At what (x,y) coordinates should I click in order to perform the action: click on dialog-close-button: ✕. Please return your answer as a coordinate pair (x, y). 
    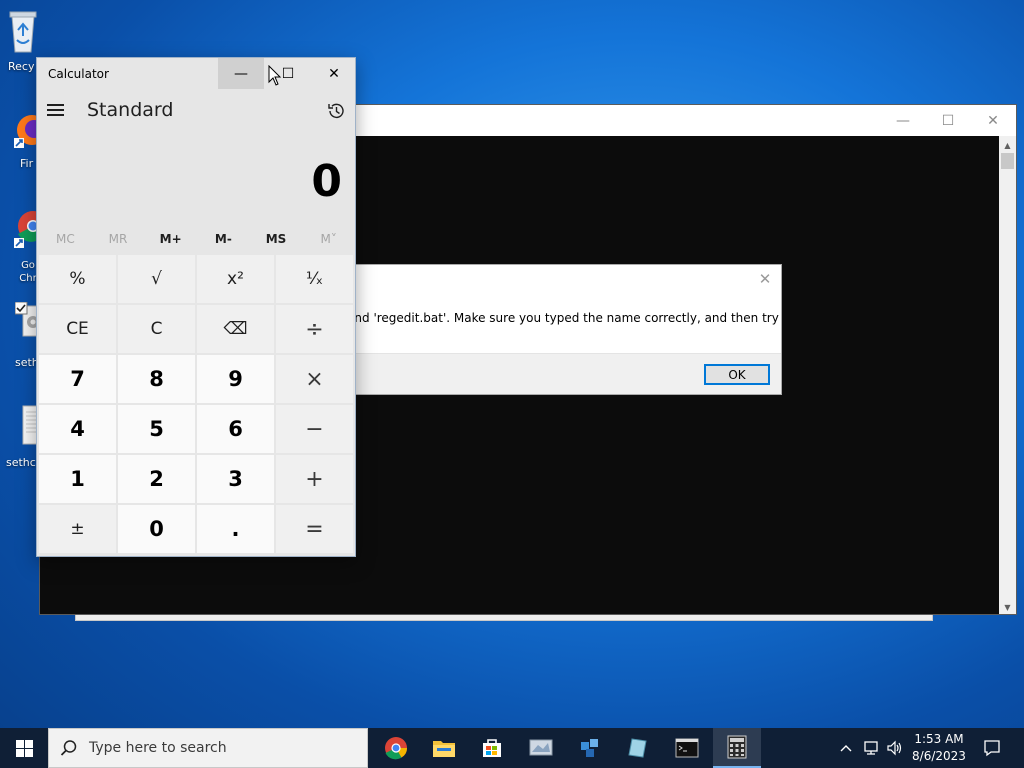
    Looking at the image, I should click on (765, 279).